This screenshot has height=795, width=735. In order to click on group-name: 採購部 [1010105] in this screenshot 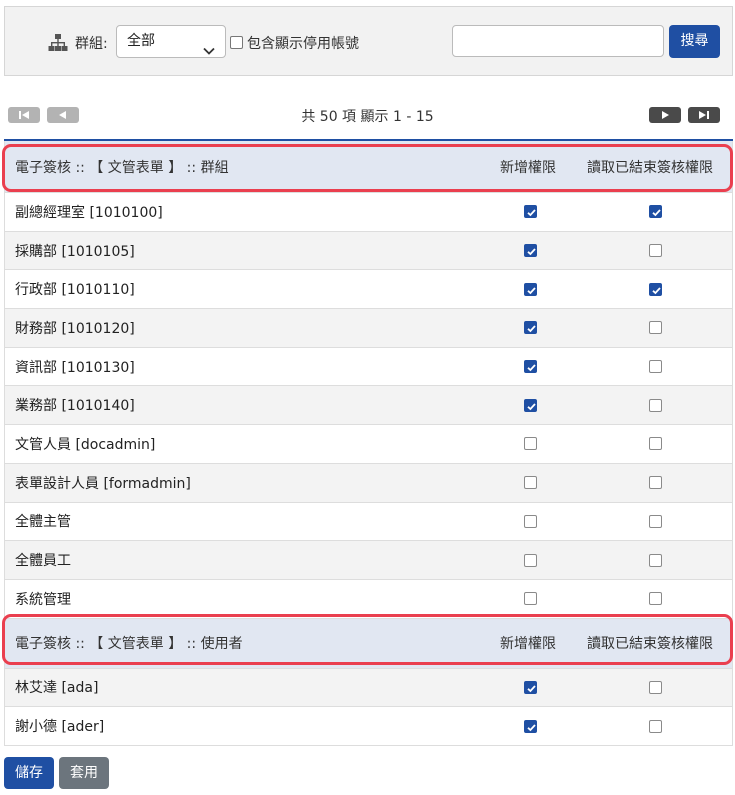, I will do `click(75, 251)`.